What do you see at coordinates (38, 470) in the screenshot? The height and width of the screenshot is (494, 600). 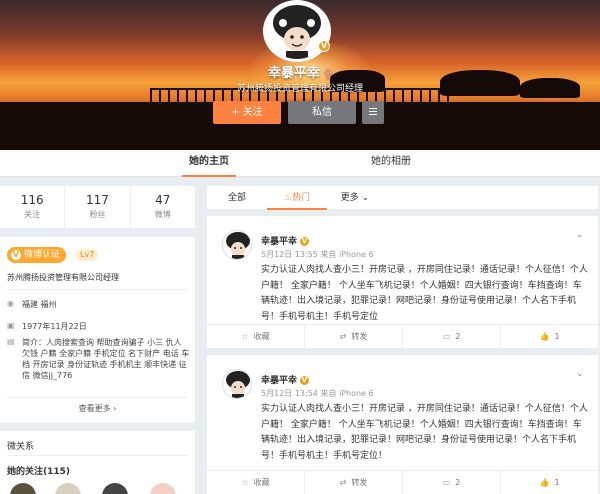 I see `following-count-link: 她的关注(115)` at bounding box center [38, 470].